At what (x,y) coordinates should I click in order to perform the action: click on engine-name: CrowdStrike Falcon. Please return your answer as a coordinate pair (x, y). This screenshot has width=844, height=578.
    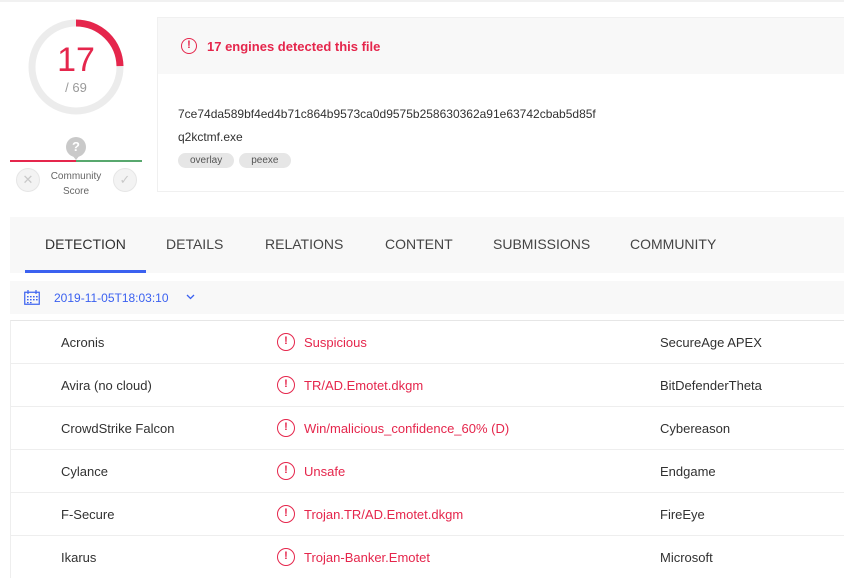
    Looking at the image, I should click on (118, 428).